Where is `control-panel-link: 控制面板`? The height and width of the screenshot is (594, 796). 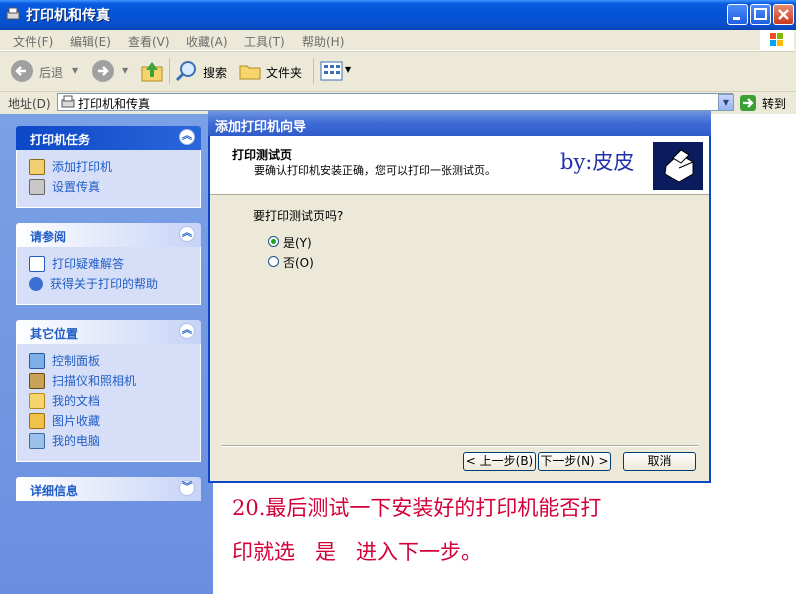 control-panel-link: 控制面板 is located at coordinates (64, 361).